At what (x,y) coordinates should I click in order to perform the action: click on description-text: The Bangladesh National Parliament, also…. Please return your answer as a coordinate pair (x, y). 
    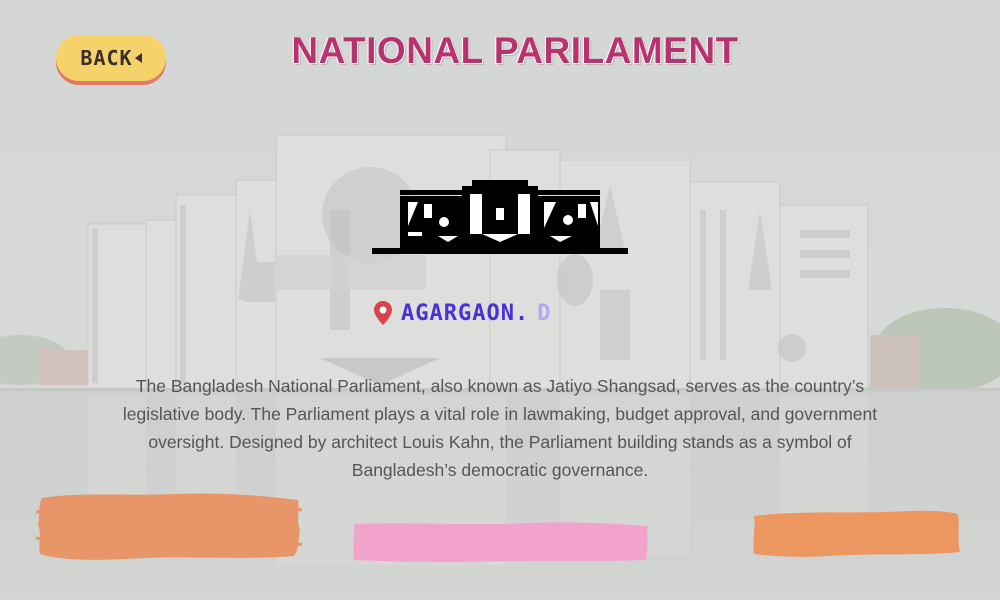
    Looking at the image, I should click on (500, 428).